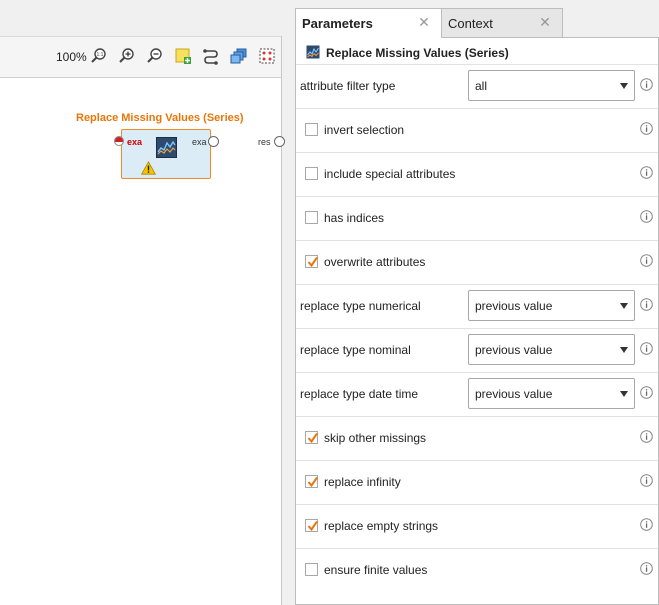 Image resolution: width=659 pixels, height=605 pixels. What do you see at coordinates (127, 56) in the screenshot?
I see `zoom-in-icon` at bounding box center [127, 56].